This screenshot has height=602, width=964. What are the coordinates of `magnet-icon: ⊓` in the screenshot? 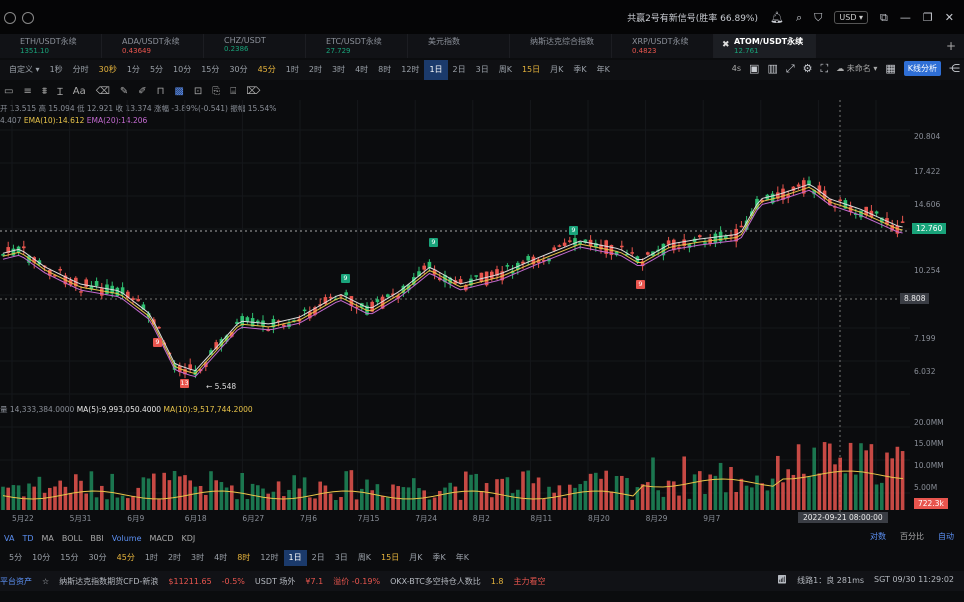 It's located at (161, 91).